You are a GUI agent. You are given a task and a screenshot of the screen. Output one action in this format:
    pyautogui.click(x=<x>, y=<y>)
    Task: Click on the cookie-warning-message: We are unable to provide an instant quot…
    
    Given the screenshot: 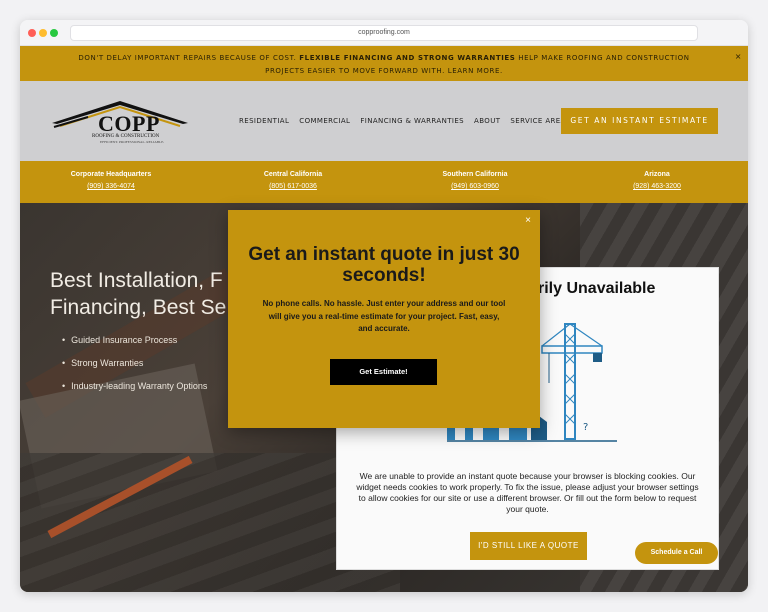 What is the action you would take?
    pyautogui.click(x=527, y=492)
    